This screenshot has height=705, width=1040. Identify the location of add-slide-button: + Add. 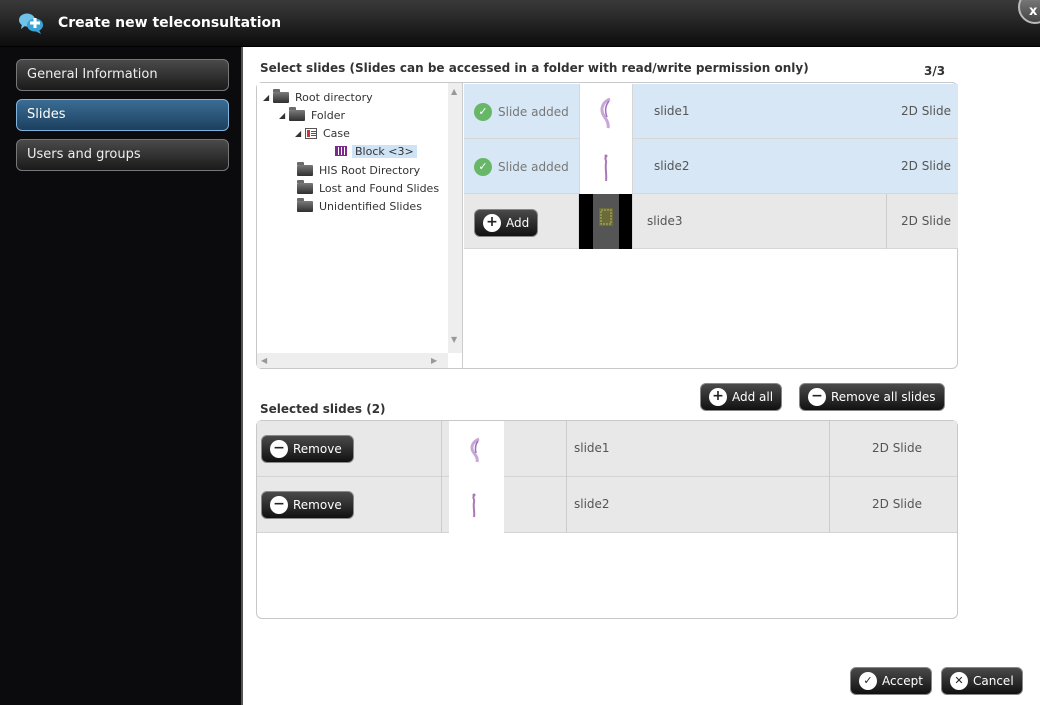
(506, 223).